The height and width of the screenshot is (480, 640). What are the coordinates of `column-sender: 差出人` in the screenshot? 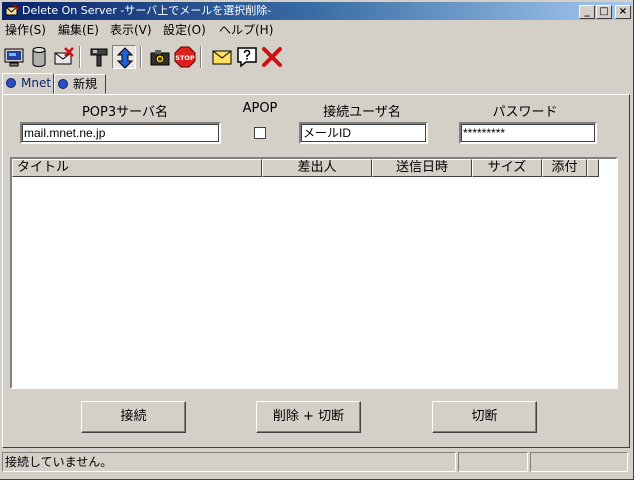 It's located at (317, 168).